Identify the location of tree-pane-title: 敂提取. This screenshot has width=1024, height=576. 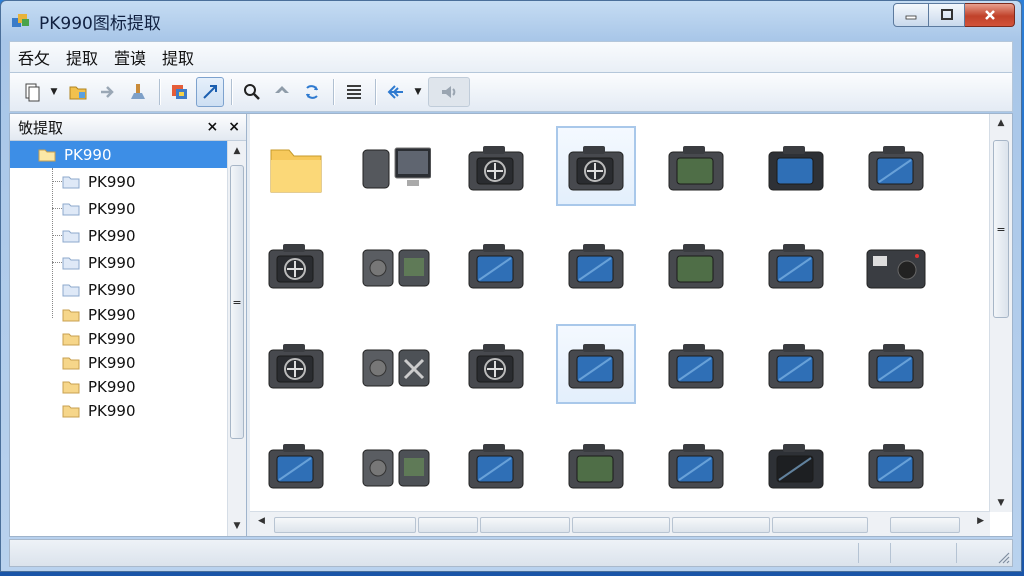
(41, 127).